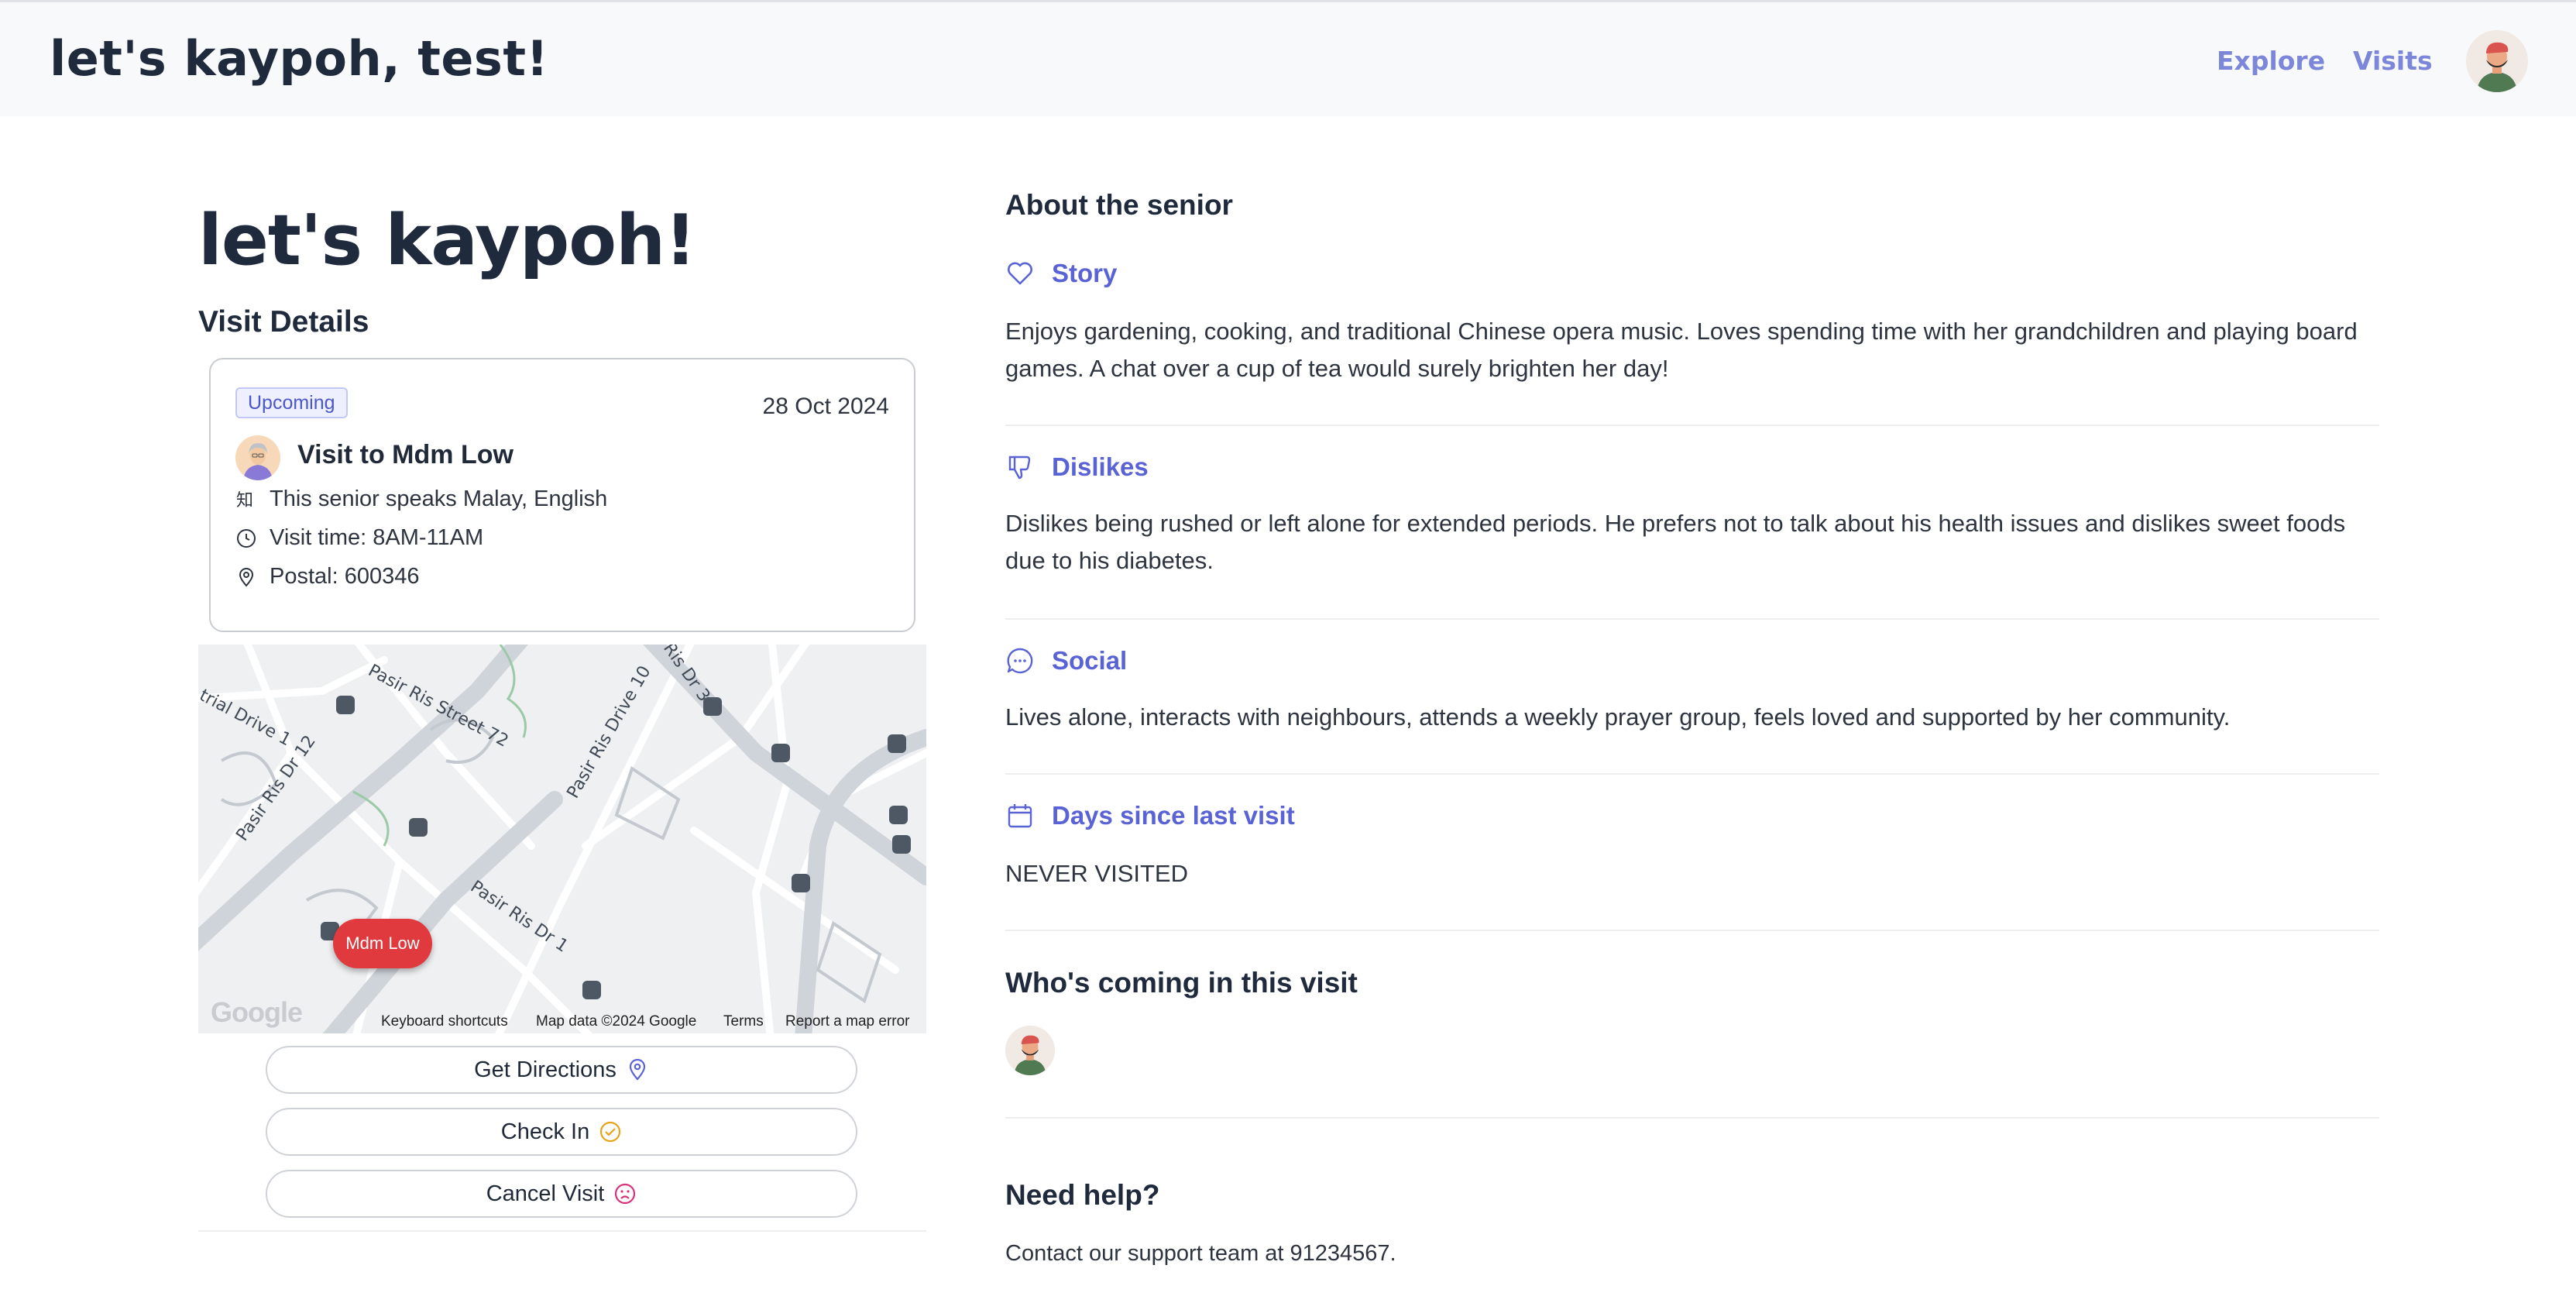 This screenshot has width=2576, height=1303. I want to click on terms-link: Terms, so click(743, 1021).